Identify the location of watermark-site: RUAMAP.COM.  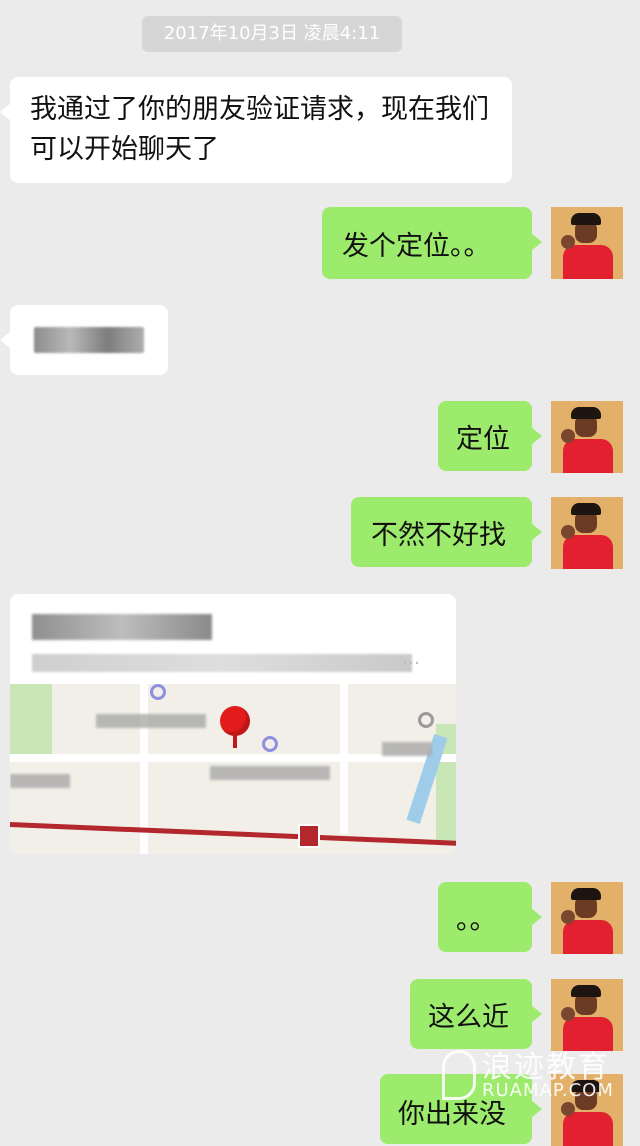
(548, 1090).